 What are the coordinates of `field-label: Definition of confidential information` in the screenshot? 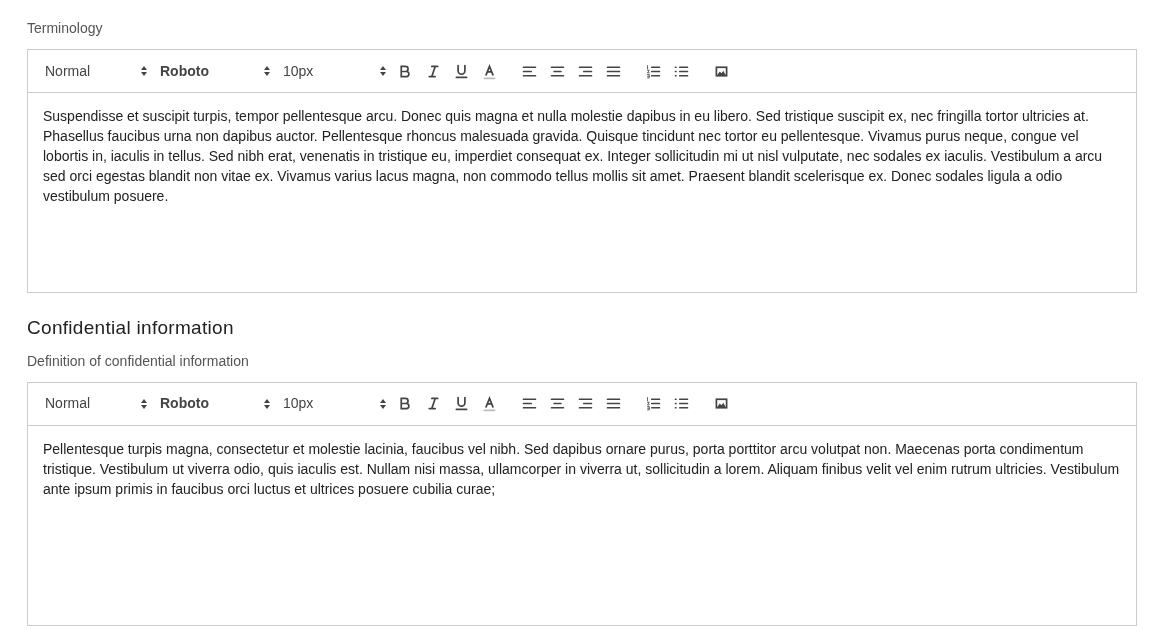 It's located at (138, 361).